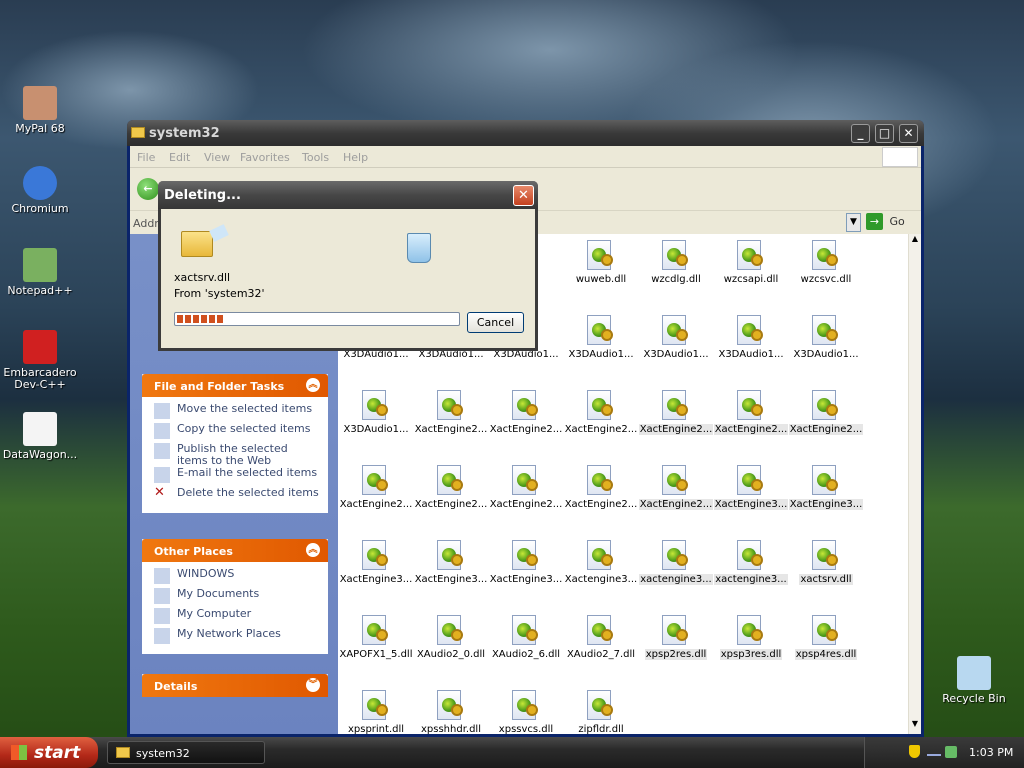 The height and width of the screenshot is (768, 1024). Describe the element at coordinates (217, 157) in the screenshot. I see `menu-view: View` at that location.